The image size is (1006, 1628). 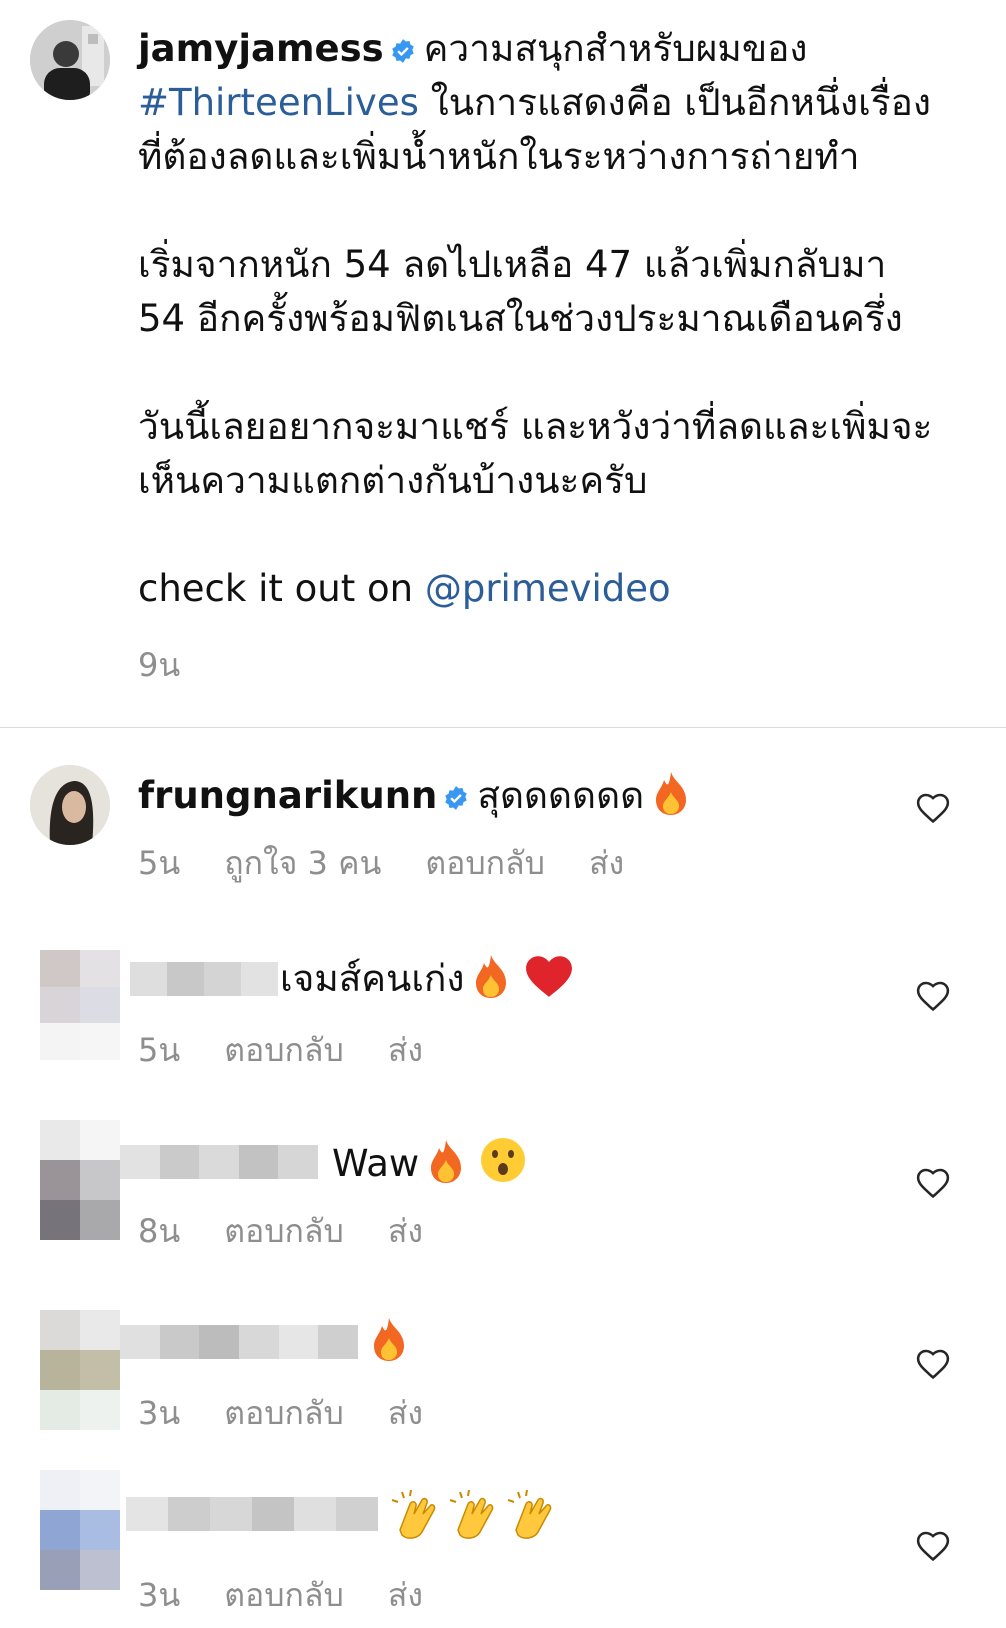 What do you see at coordinates (287, 795) in the screenshot?
I see `comment-username: frungnarikunn` at bounding box center [287, 795].